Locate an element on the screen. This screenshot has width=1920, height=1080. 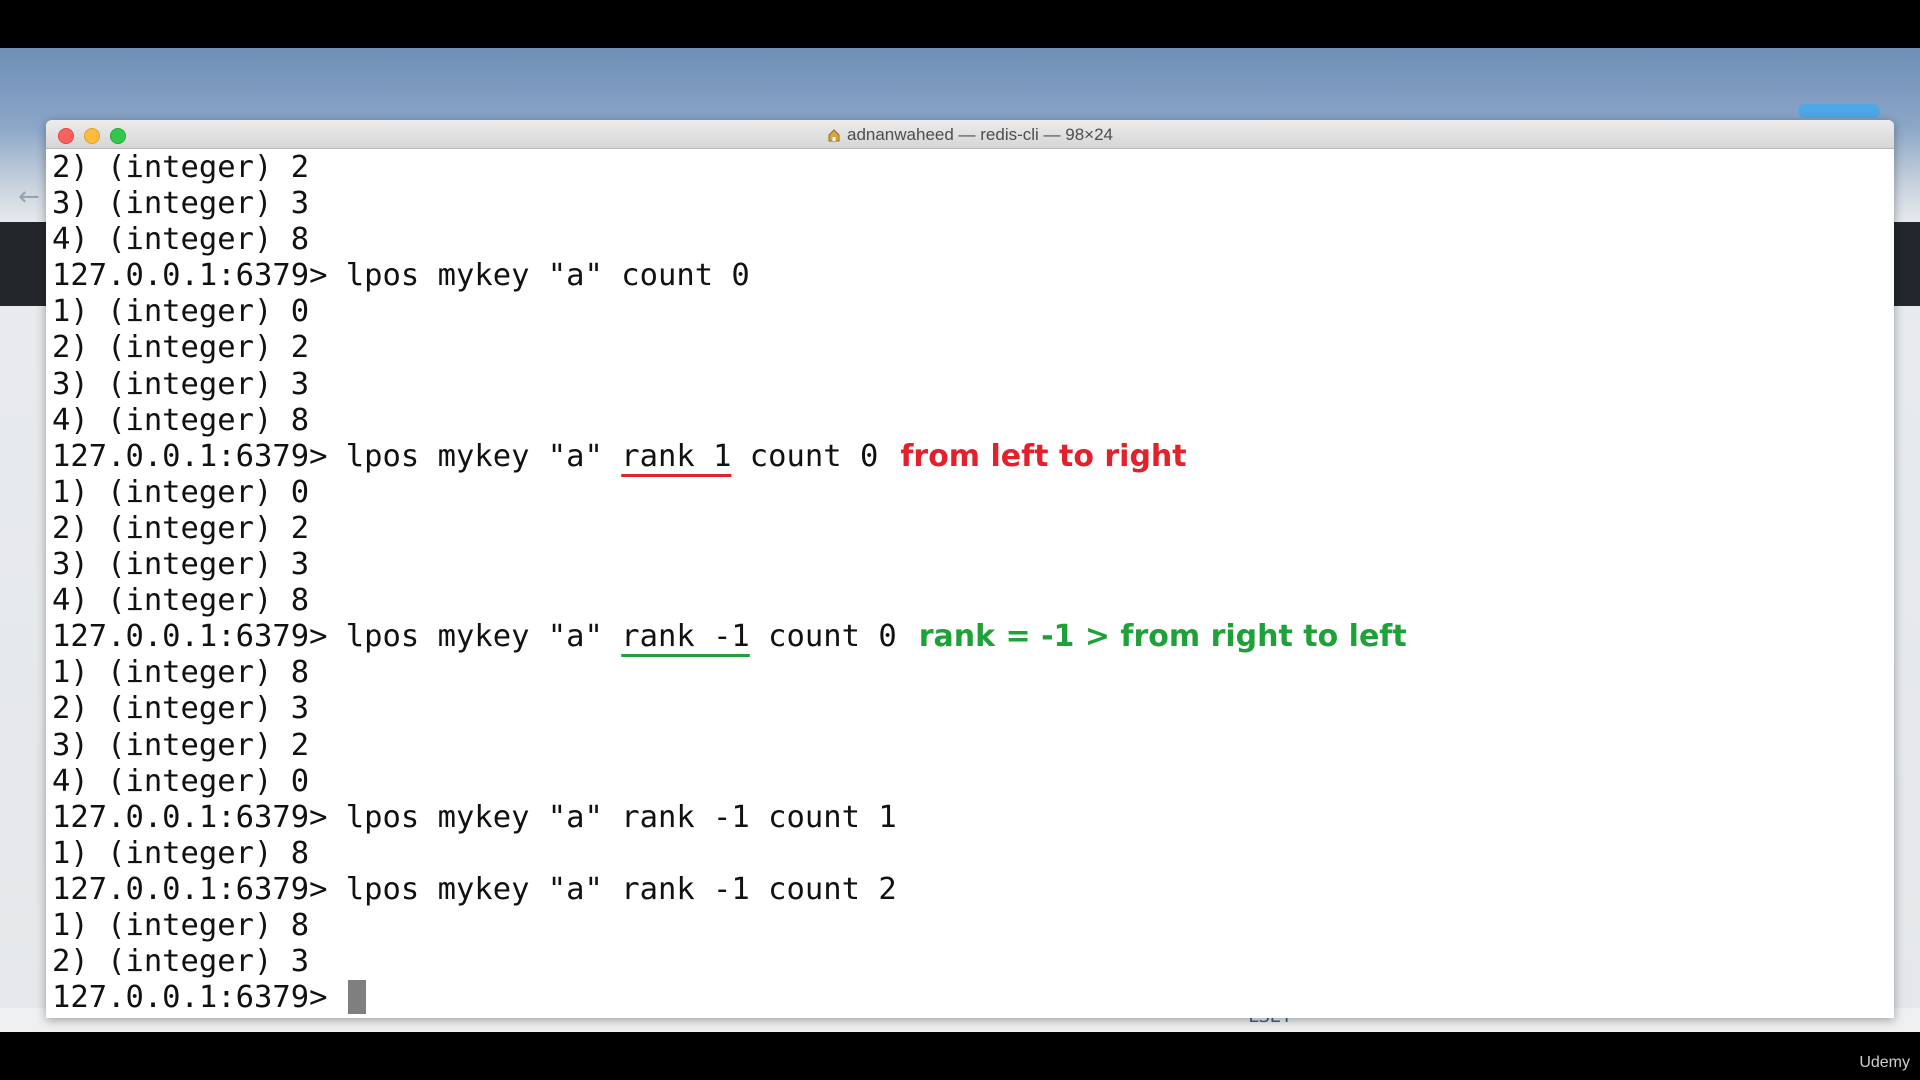
back-arrow-icon: ← is located at coordinates (29, 197).